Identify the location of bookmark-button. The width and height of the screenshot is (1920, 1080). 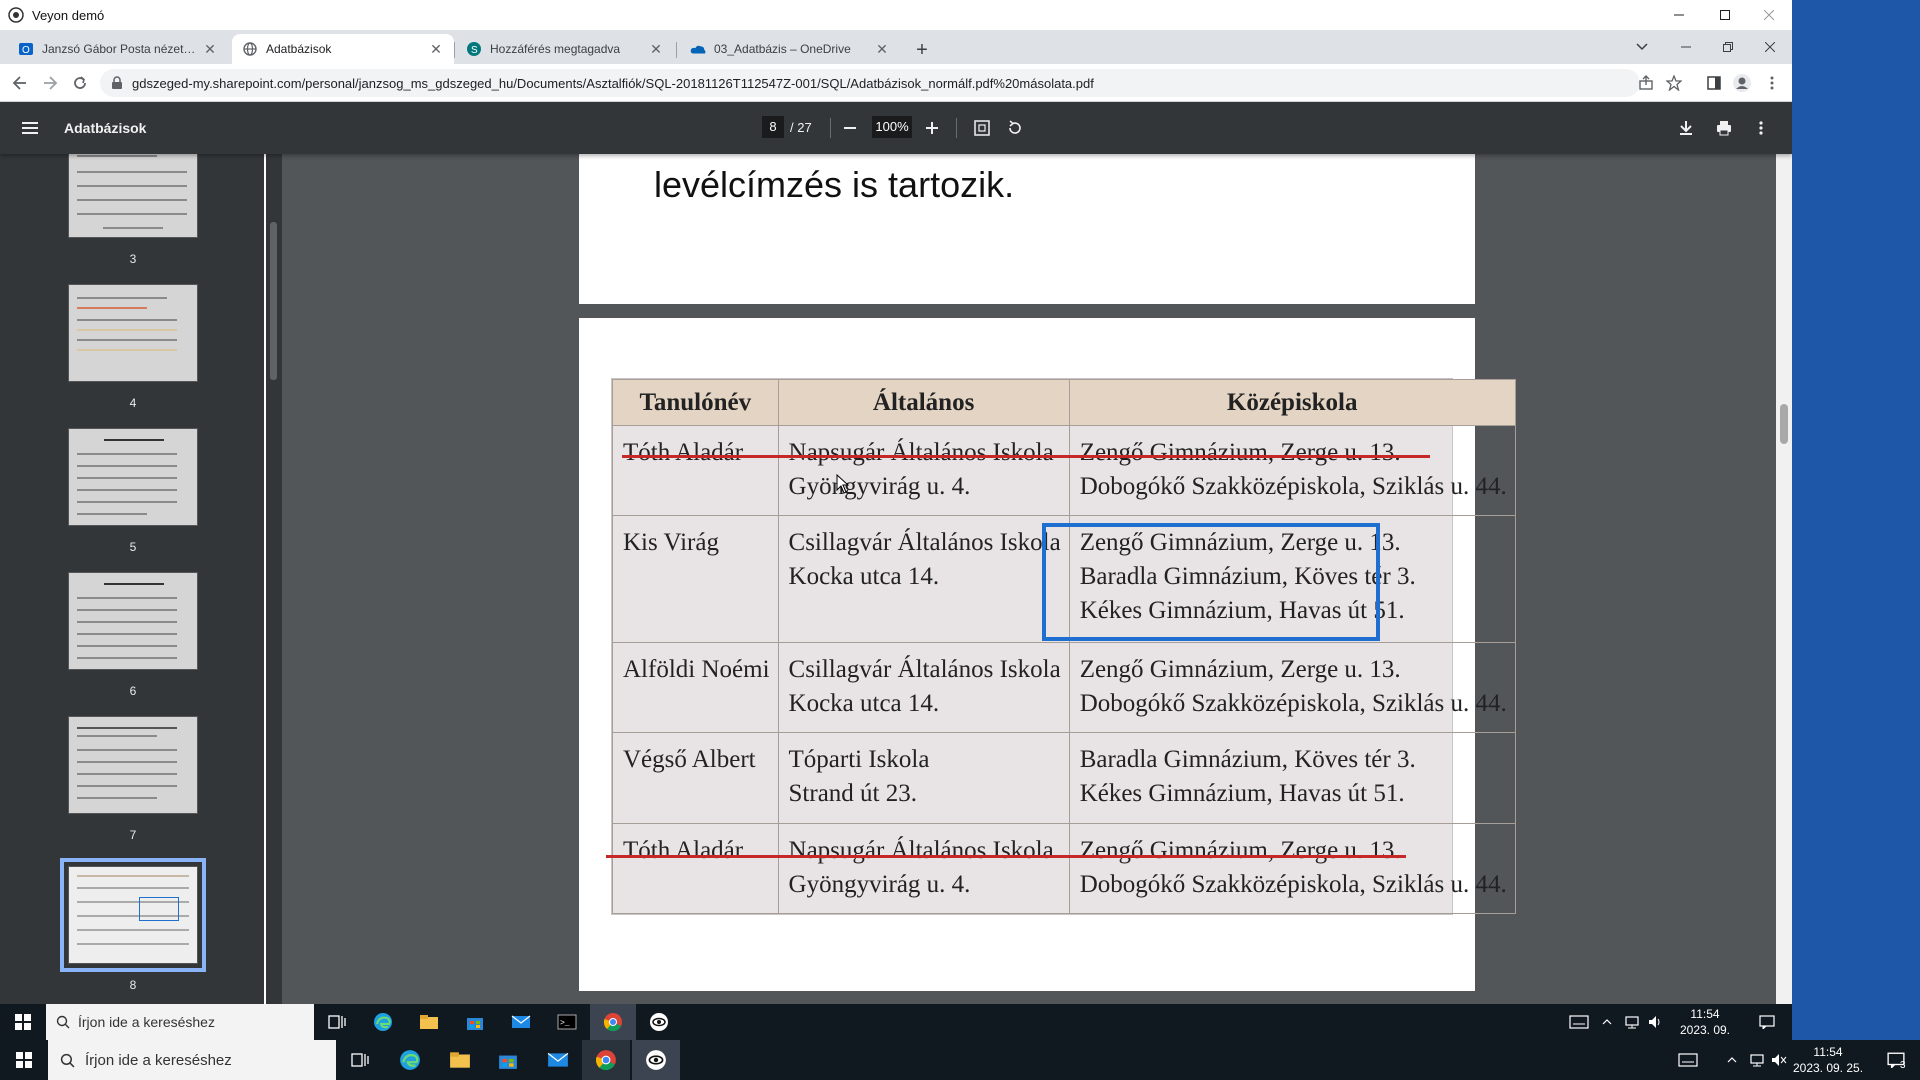
(1674, 83).